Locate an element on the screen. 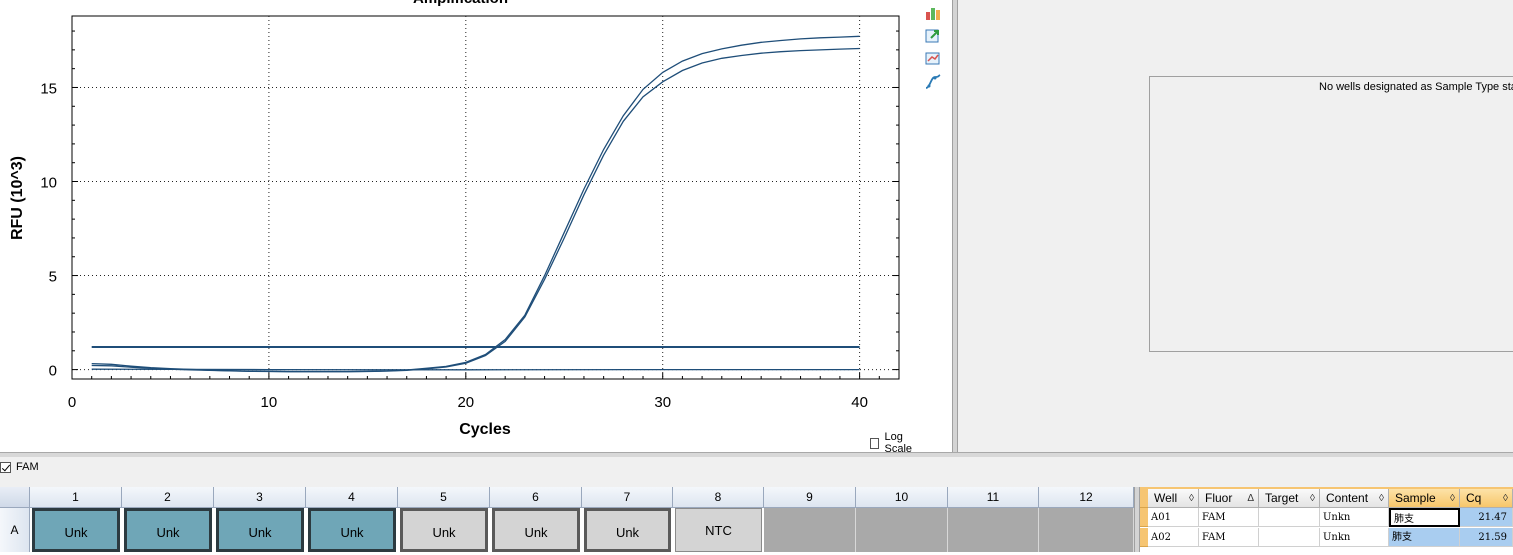 This screenshot has height=555, width=1513. x-tick-label: 10 is located at coordinates (269, 402).